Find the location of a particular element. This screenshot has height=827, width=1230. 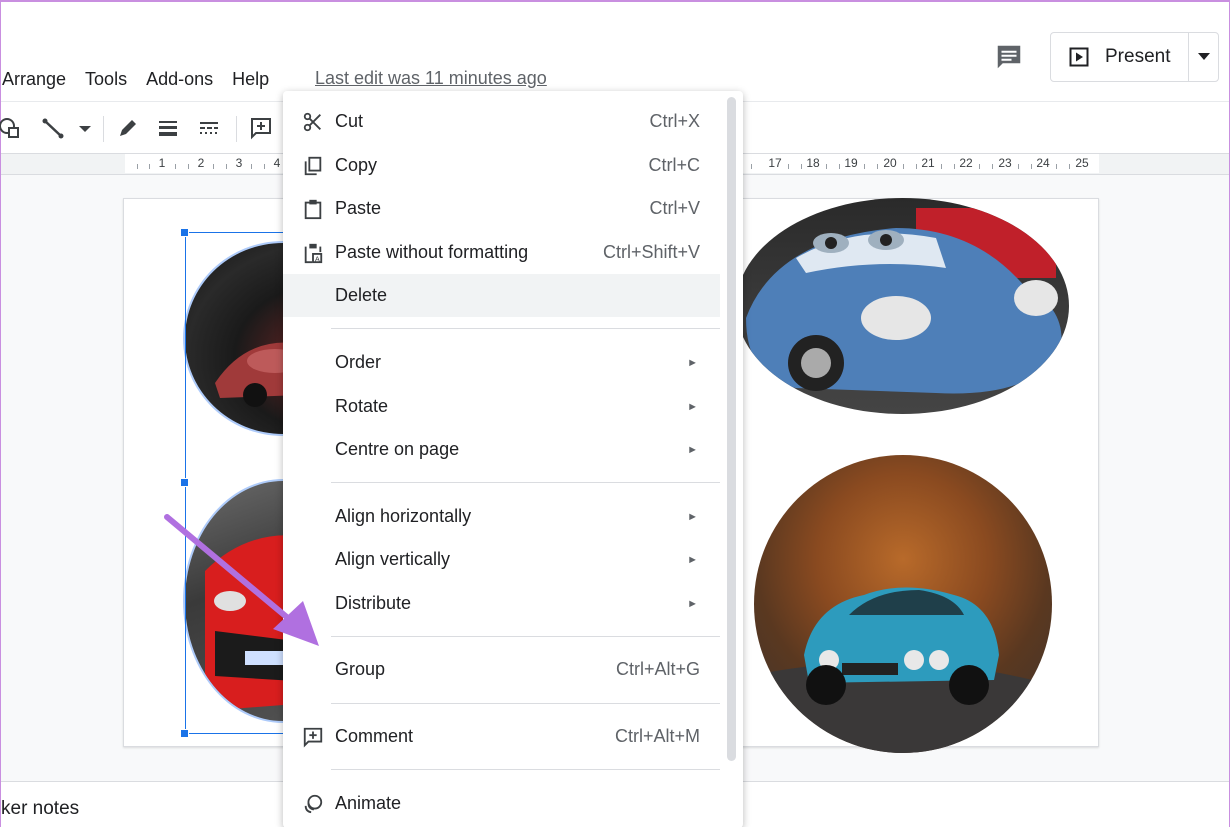

menu-item-label: Delete is located at coordinates (361, 295).